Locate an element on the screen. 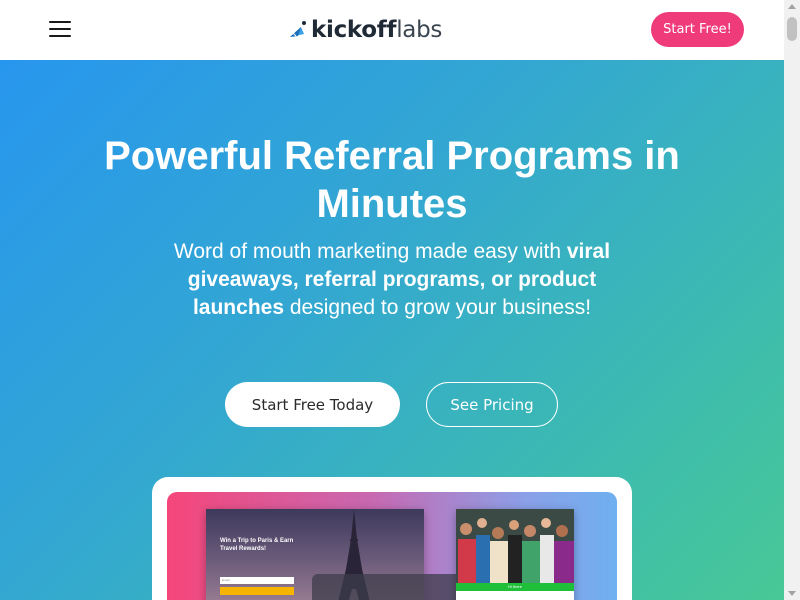 This screenshot has height=600, width=800. crowd-card-bar: Hi there is located at coordinates (515, 587).